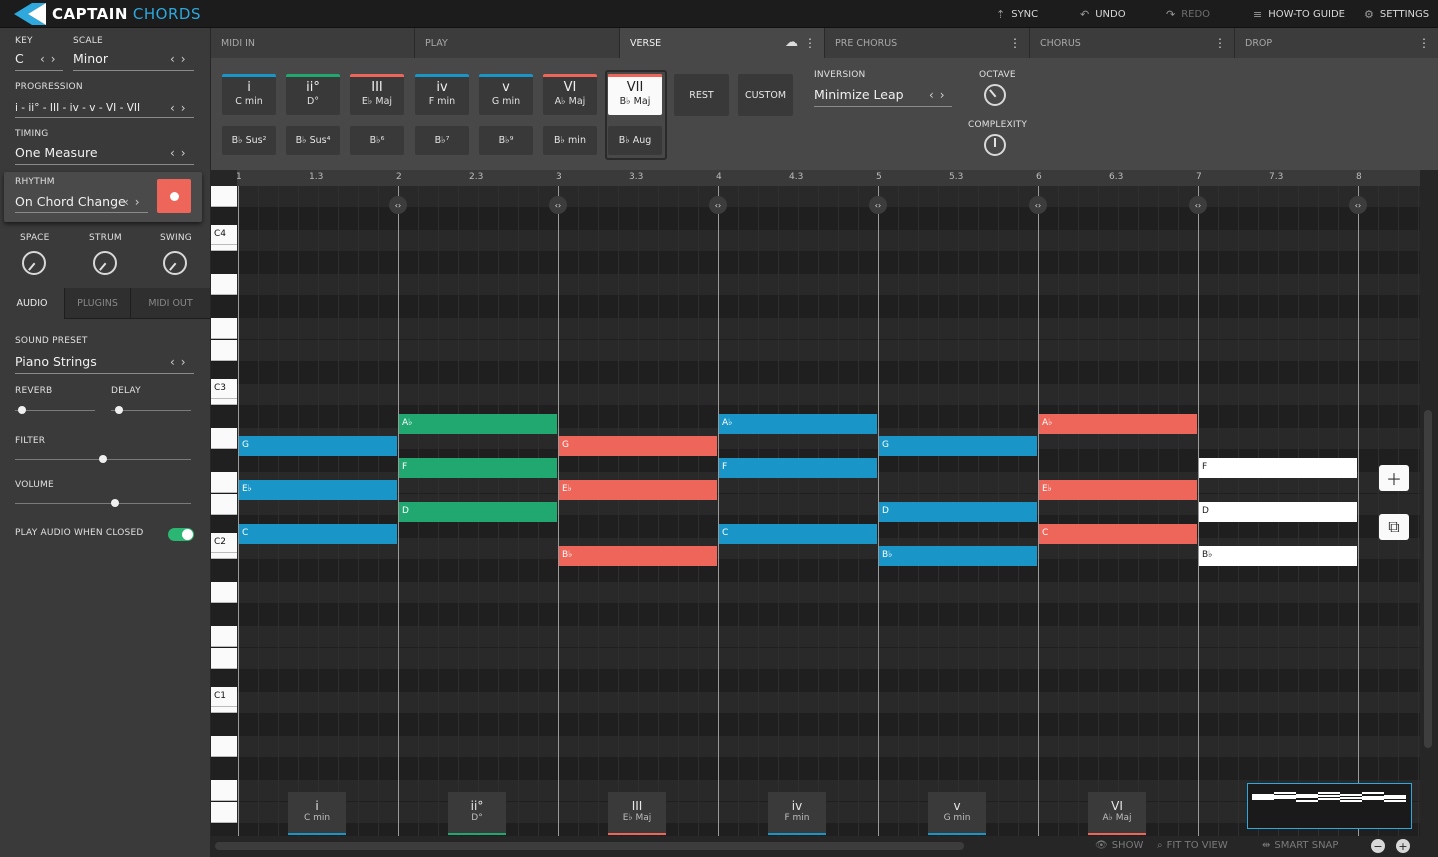 This screenshot has height=857, width=1438. Describe the element at coordinates (701, 95) in the screenshot. I see `rest-button: REST` at that location.